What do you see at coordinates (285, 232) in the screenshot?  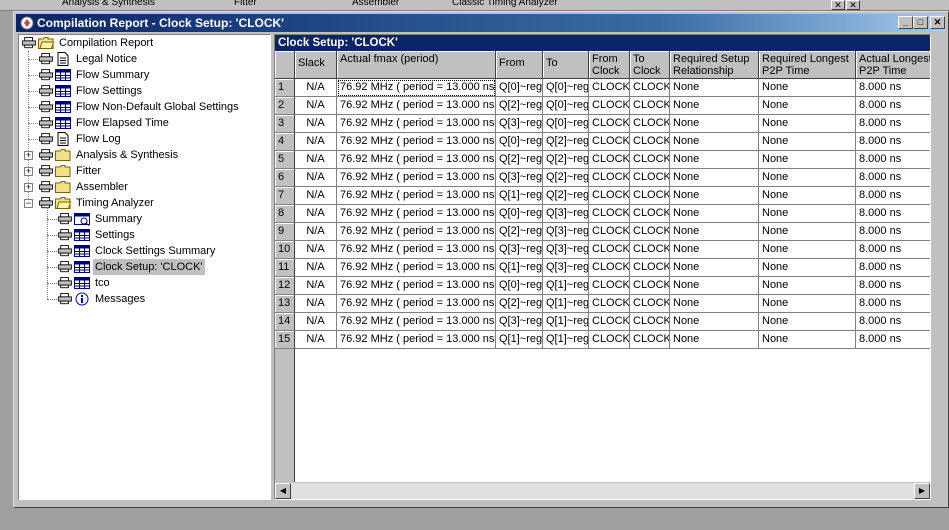 I see `row-header: 9` at bounding box center [285, 232].